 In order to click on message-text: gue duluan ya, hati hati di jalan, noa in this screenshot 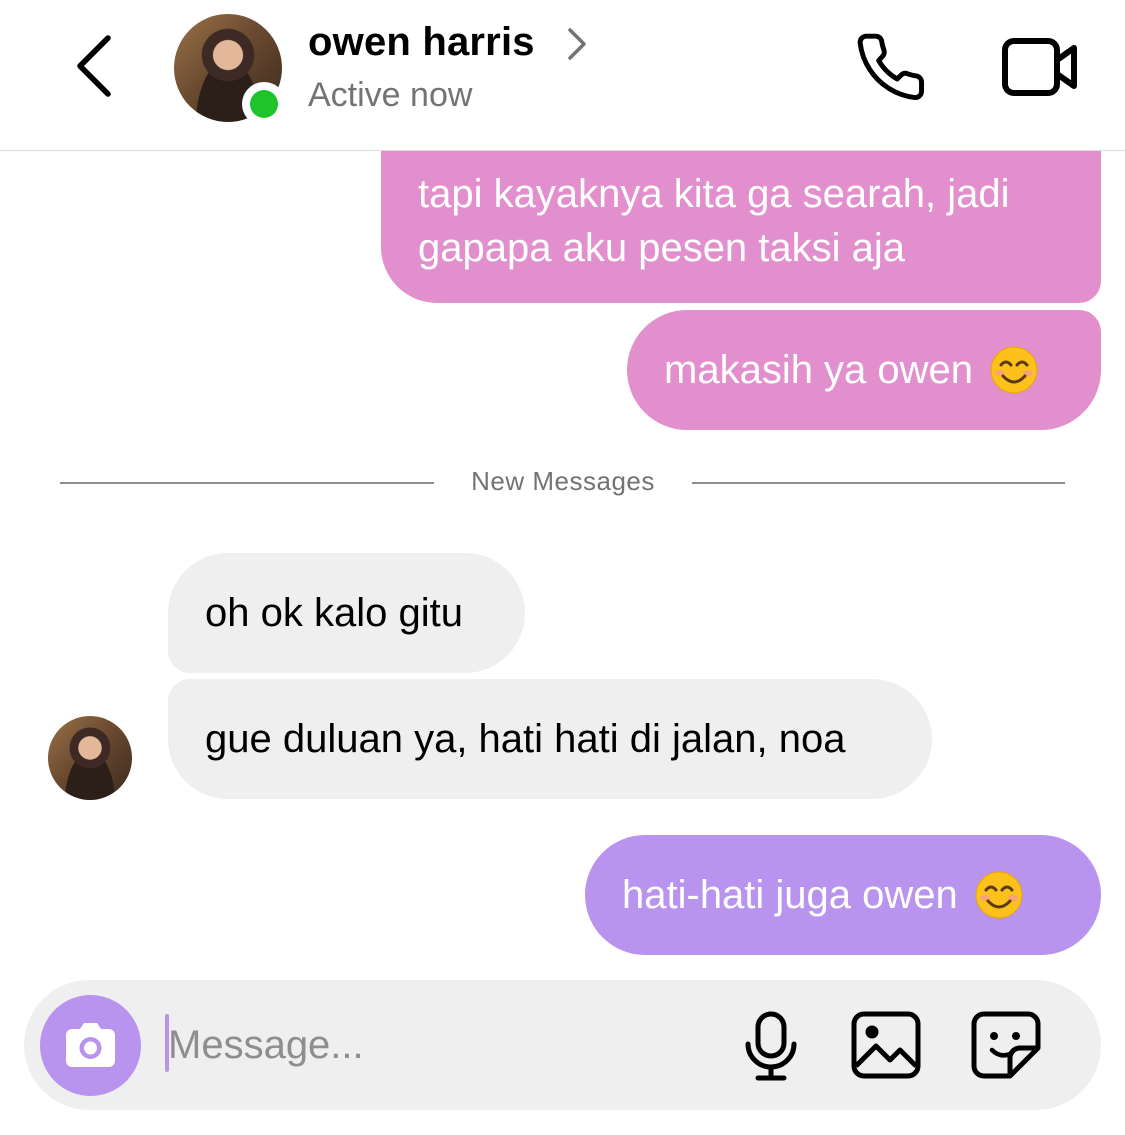, I will do `click(525, 739)`.